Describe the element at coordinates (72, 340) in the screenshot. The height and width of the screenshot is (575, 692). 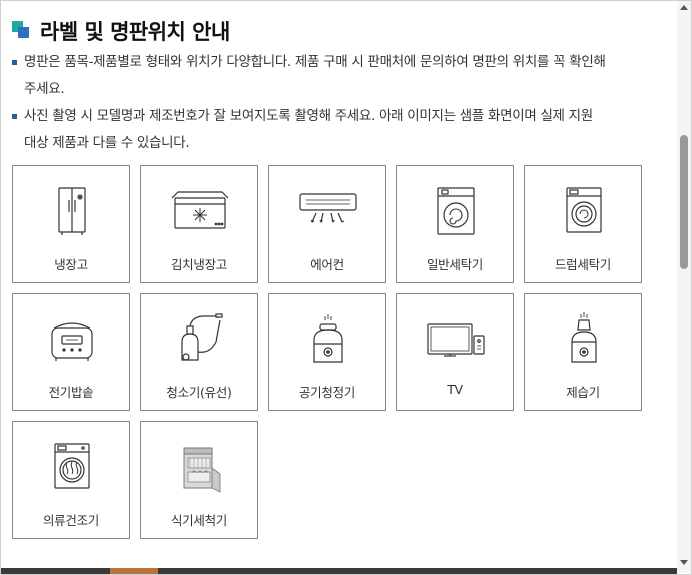
I see `rice-cooker-icon` at that location.